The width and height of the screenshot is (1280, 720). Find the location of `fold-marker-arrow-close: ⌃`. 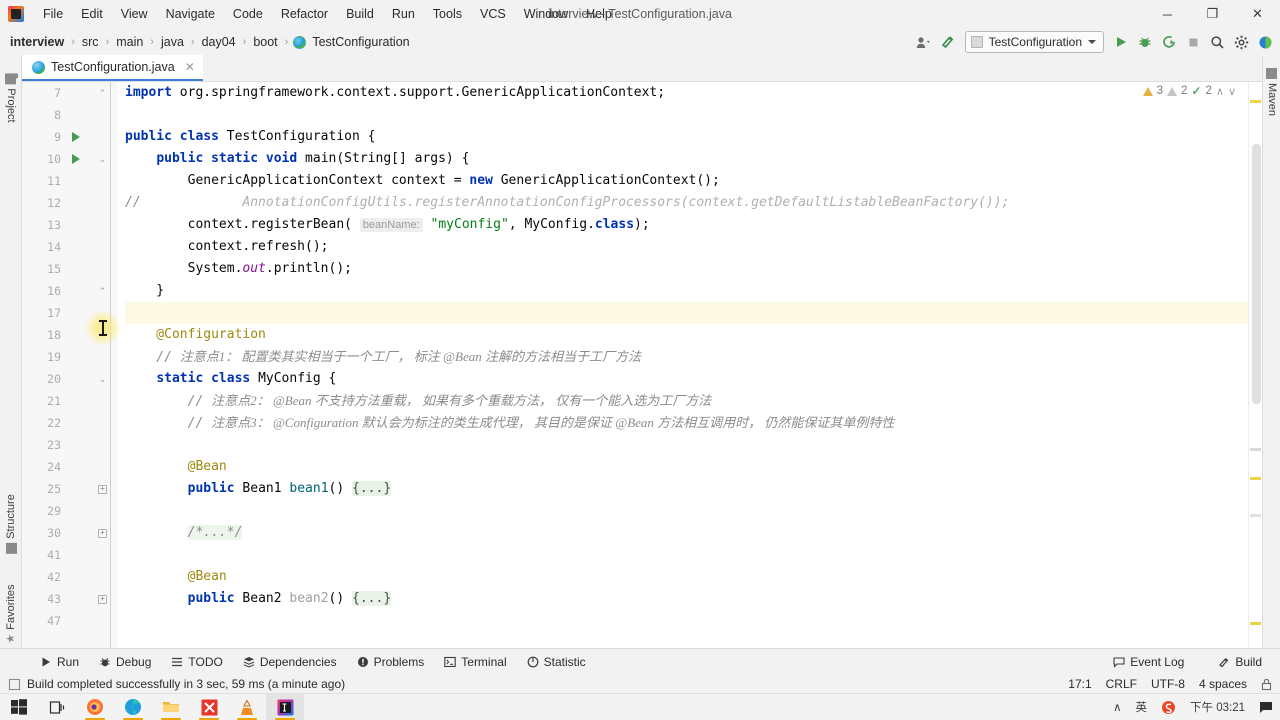

fold-marker-arrow-close: ⌃ is located at coordinates (102, 291).